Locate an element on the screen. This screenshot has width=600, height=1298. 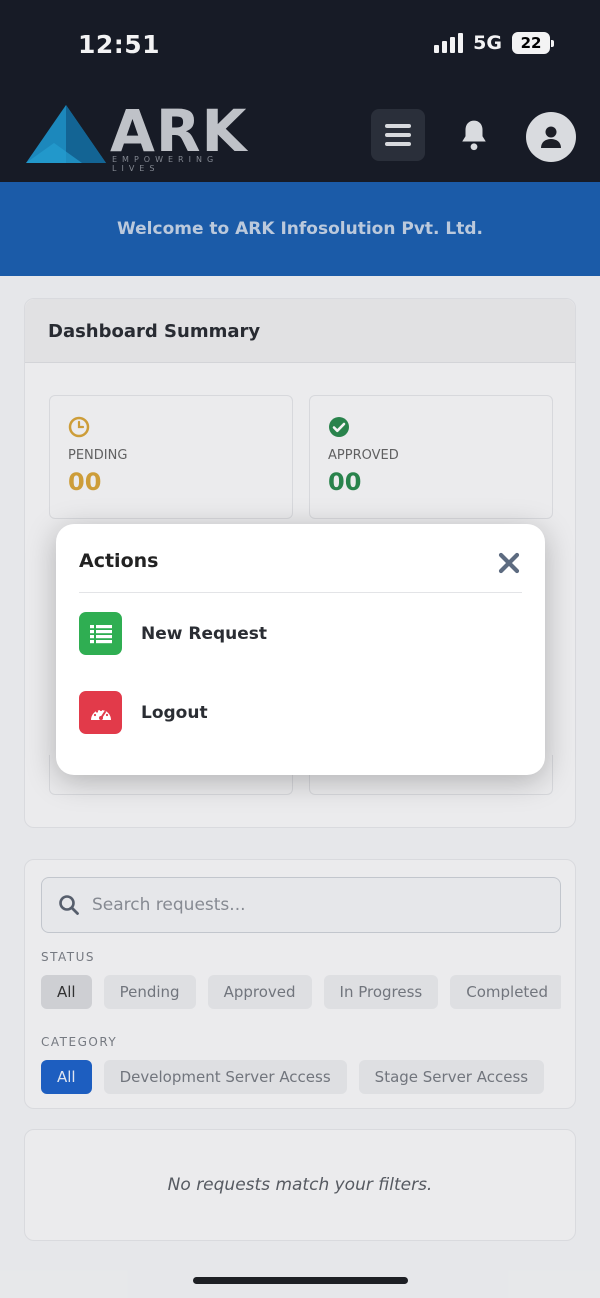
modal-divider is located at coordinates (300, 592).